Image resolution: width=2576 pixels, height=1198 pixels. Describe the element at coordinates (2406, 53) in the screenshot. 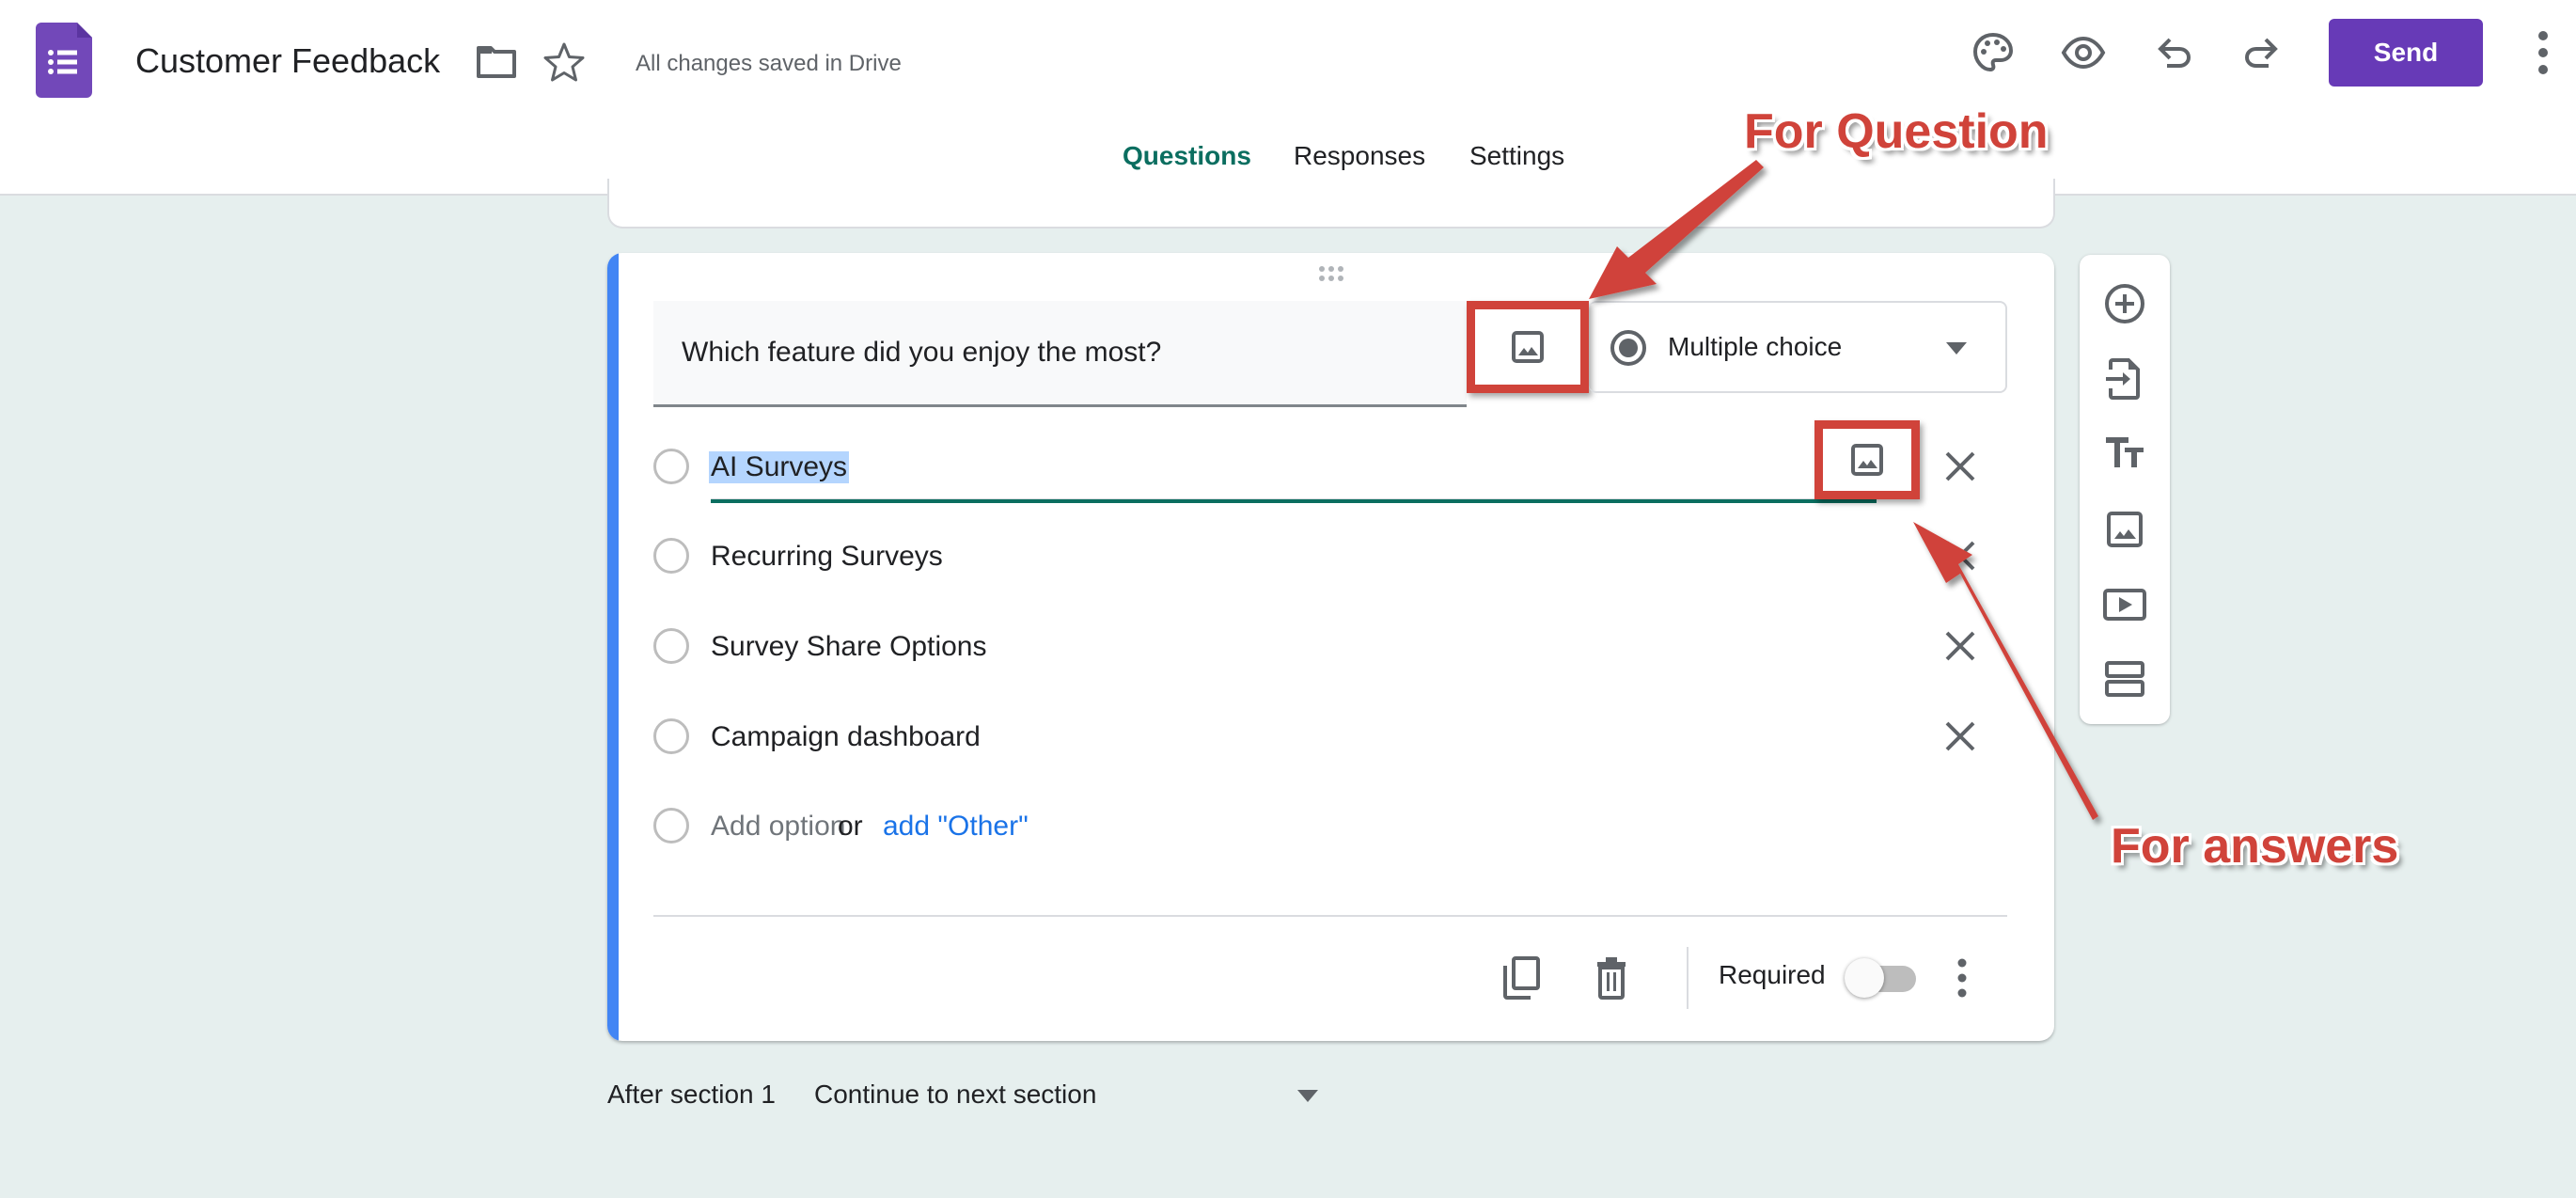

I see `send-button: Send` at that location.